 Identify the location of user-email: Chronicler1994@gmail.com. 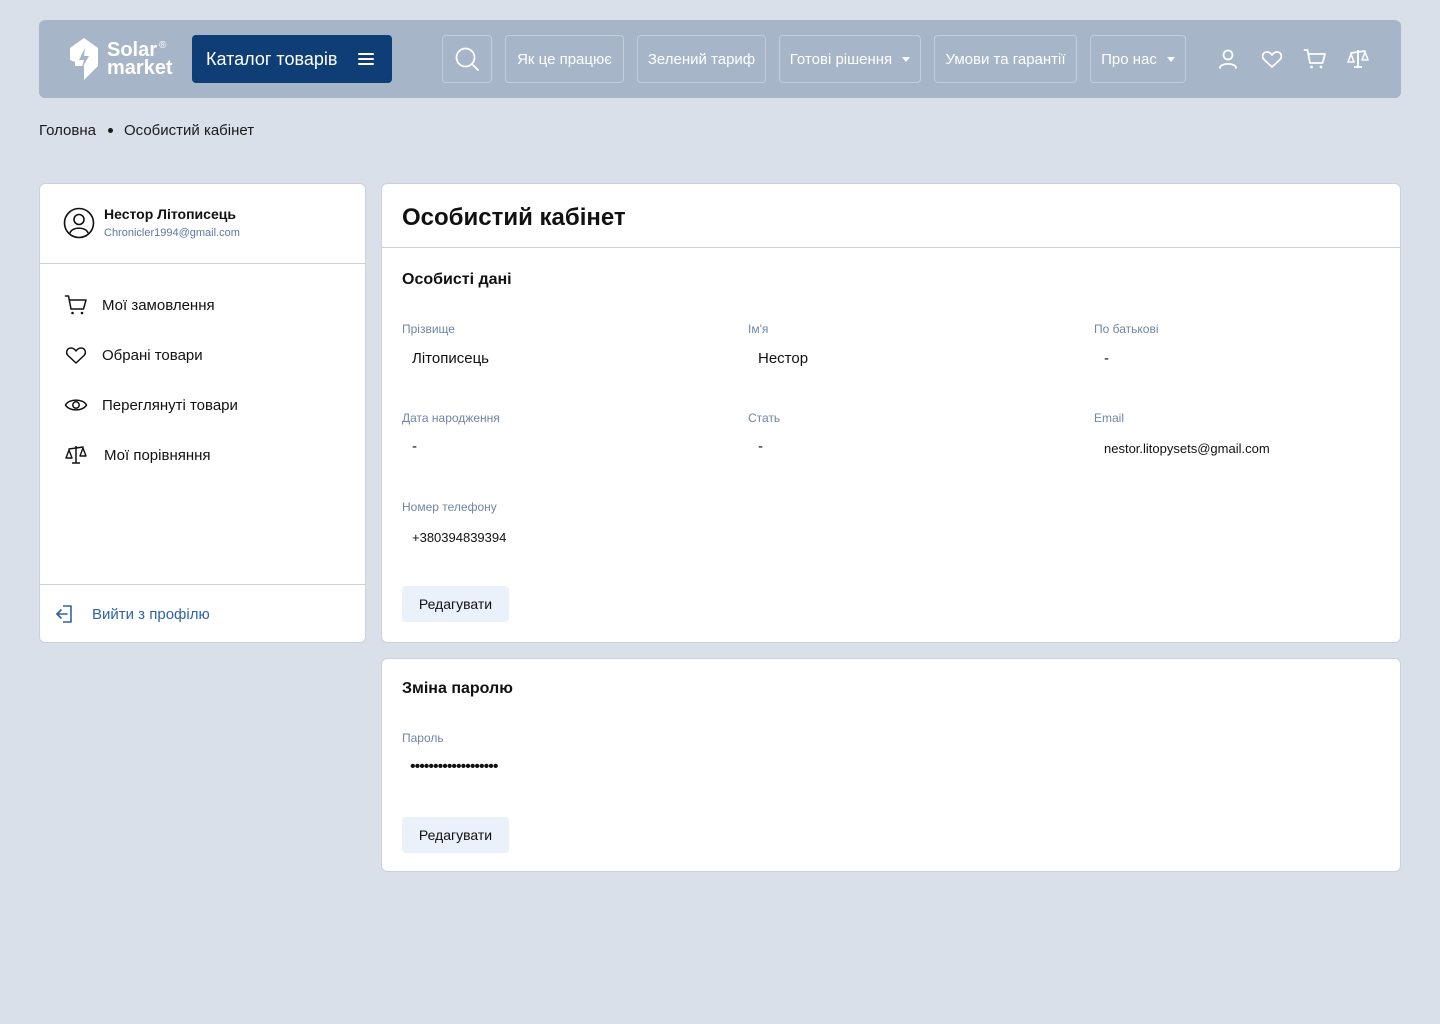
(172, 233).